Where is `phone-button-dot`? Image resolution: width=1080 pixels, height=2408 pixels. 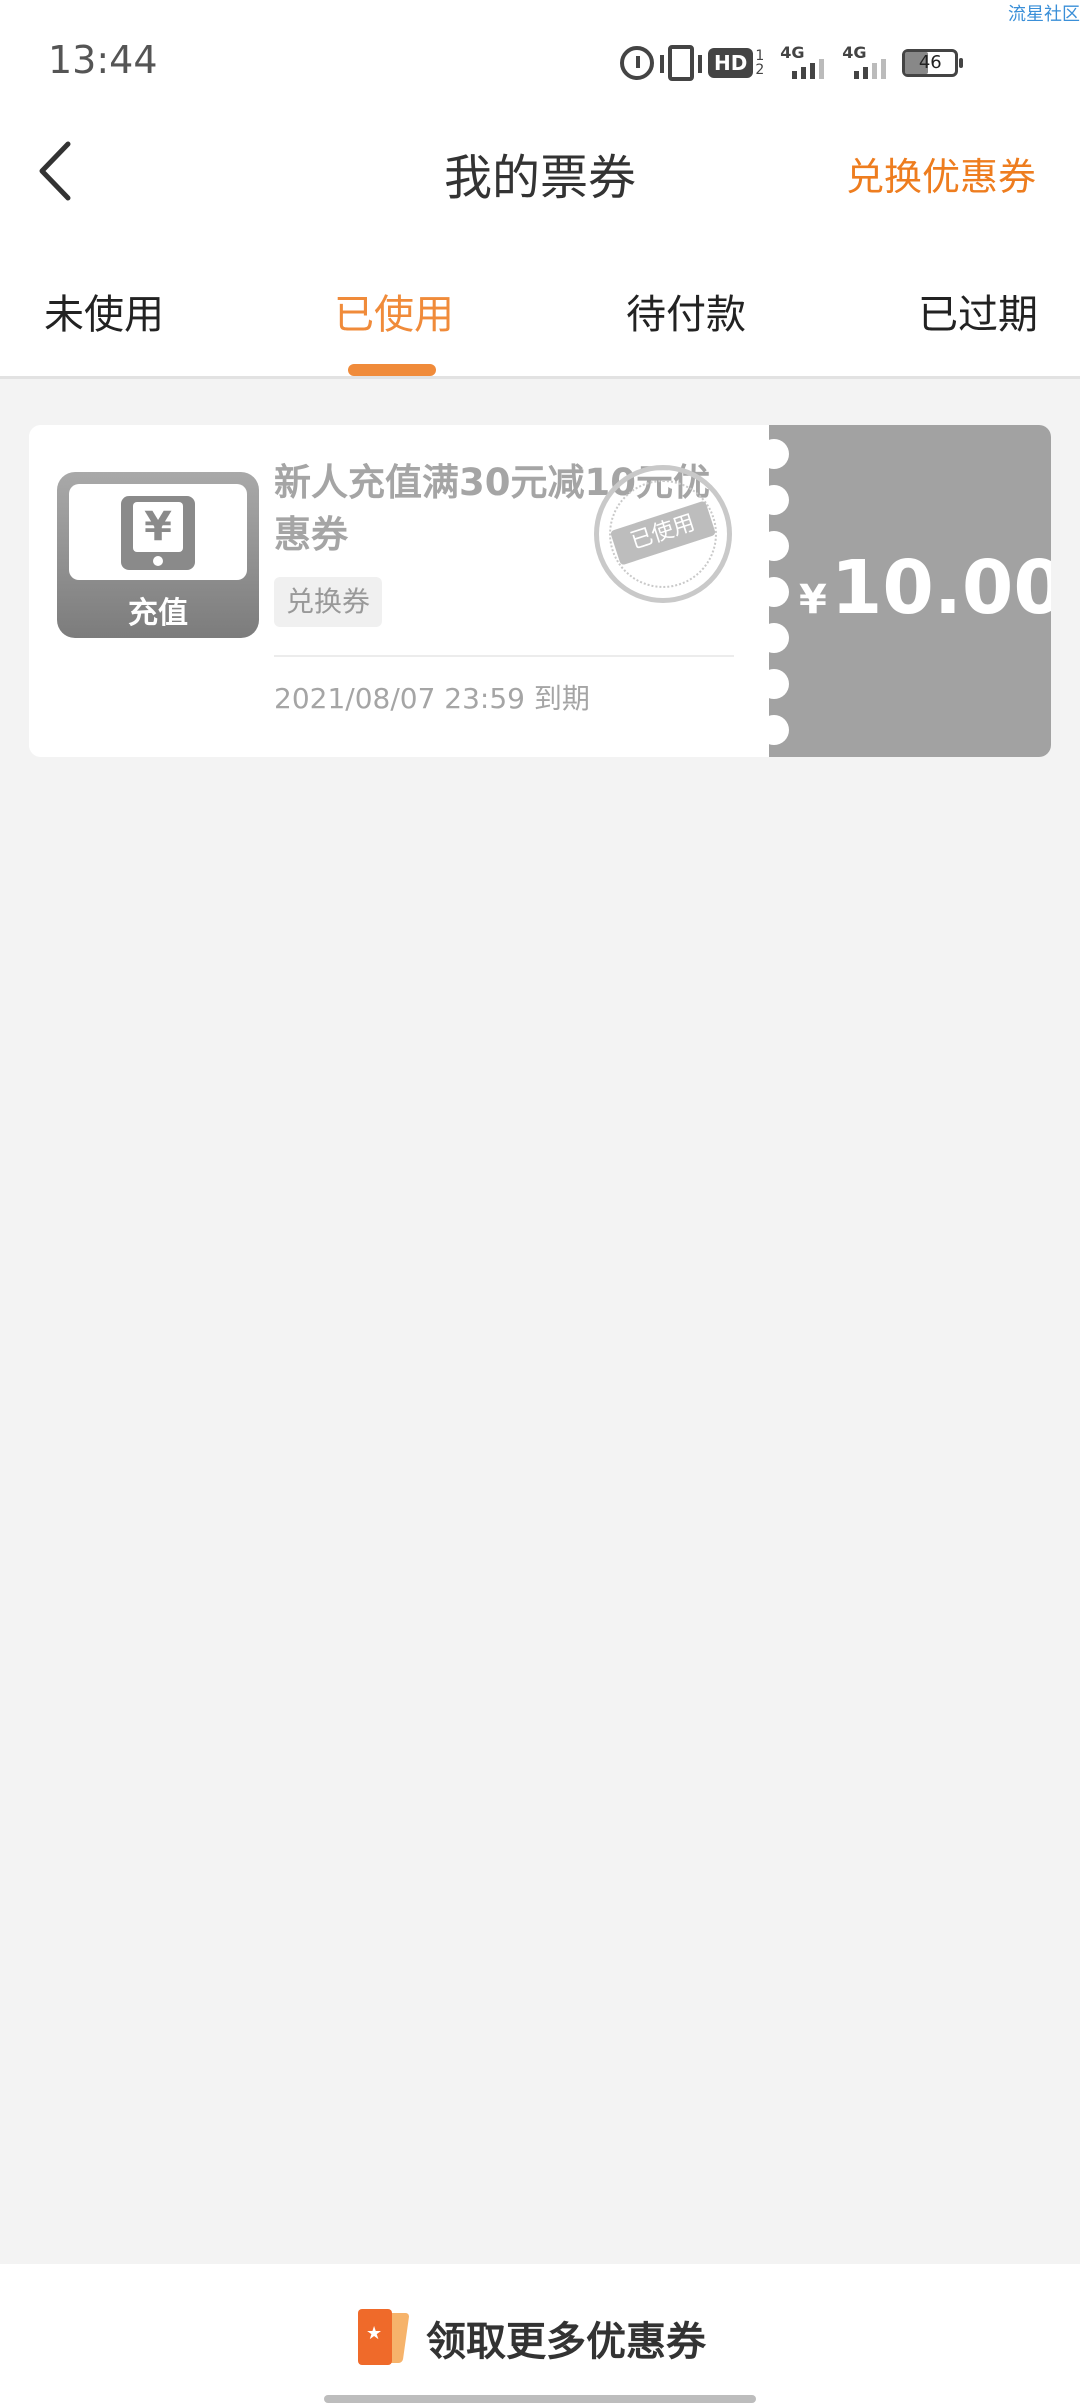
phone-button-dot is located at coordinates (158, 561).